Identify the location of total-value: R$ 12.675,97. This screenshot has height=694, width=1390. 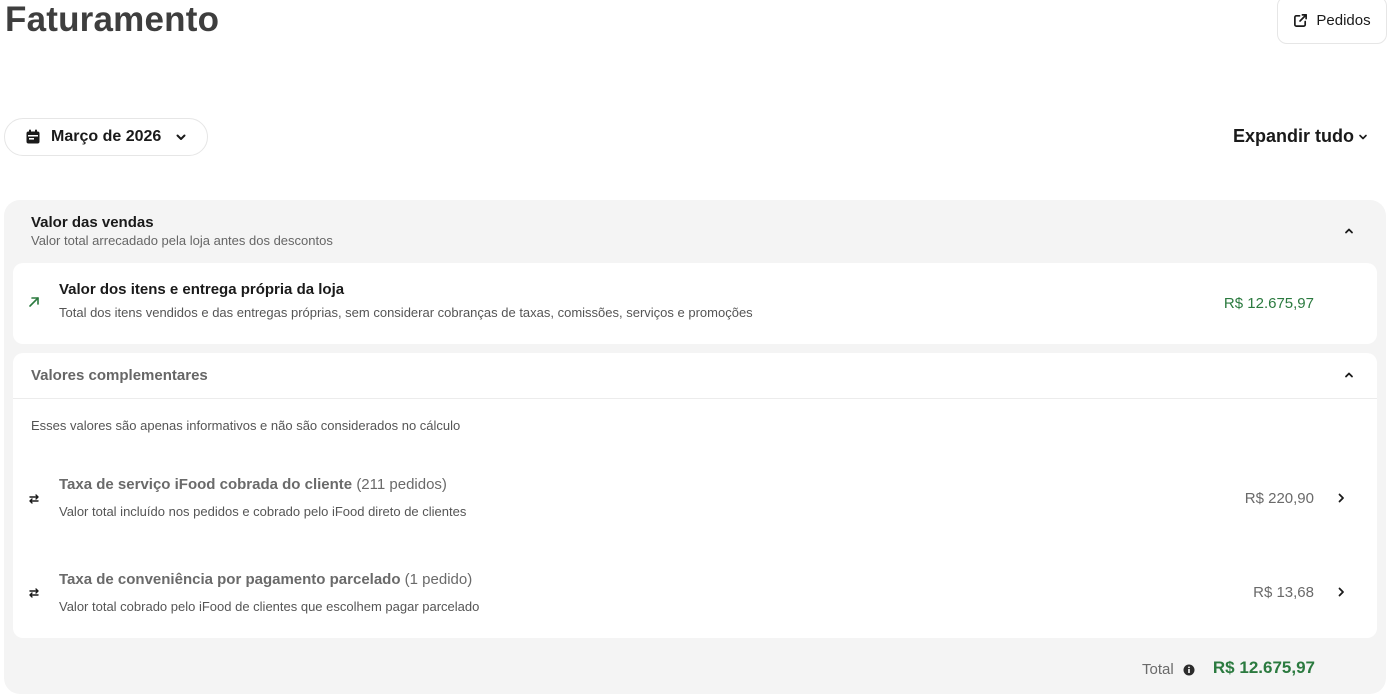
(1263, 667).